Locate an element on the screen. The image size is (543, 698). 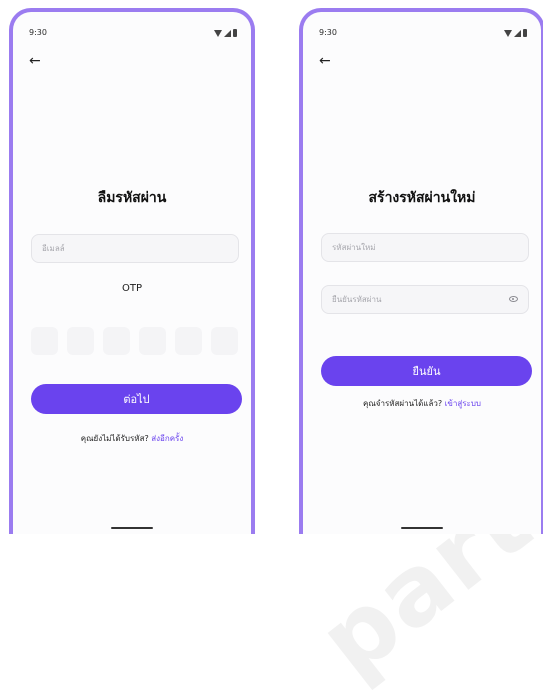
confirm-password-field is located at coordinates (425, 299).